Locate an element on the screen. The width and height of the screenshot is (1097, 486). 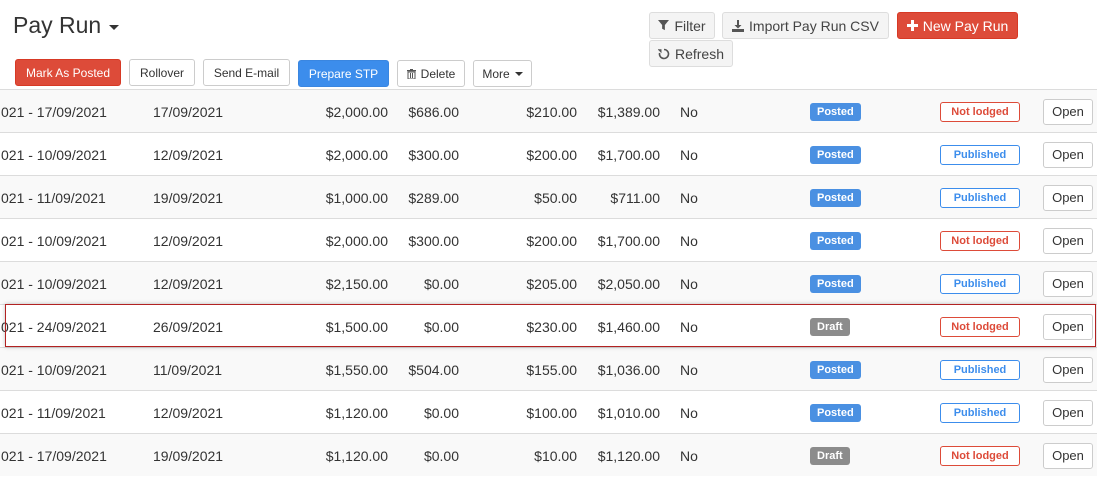
stp-status-label: Published is located at coordinates (980, 369).